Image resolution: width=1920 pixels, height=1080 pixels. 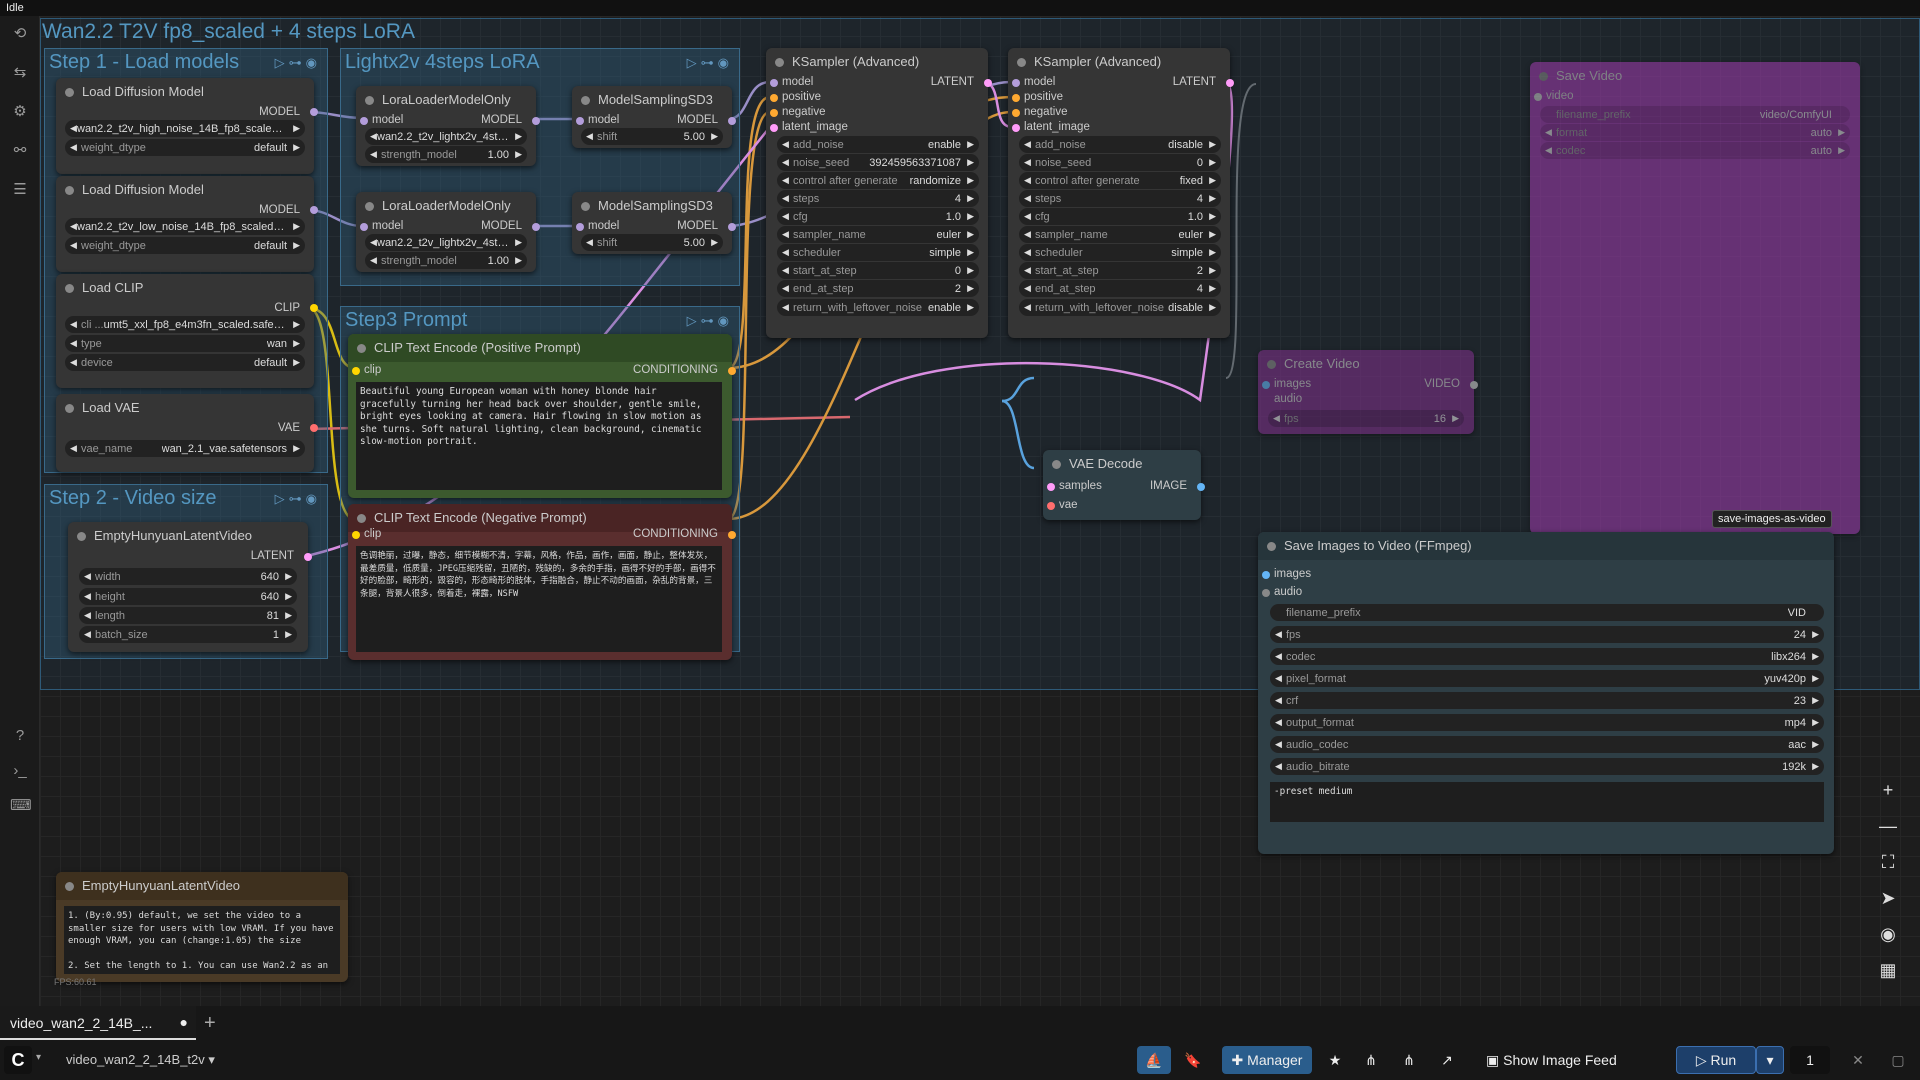 What do you see at coordinates (185, 362) in the screenshot?
I see `widget-device: ◀ device default ▶` at bounding box center [185, 362].